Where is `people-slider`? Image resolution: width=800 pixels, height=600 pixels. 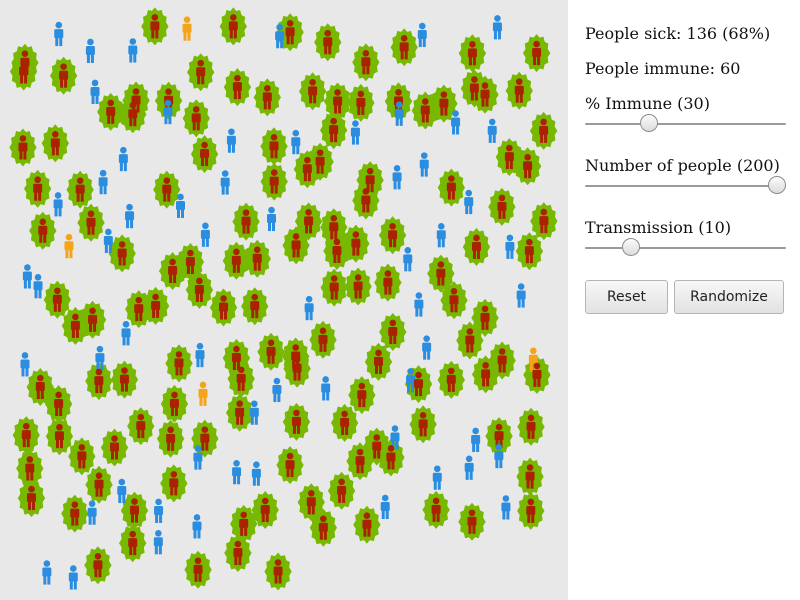
people-slider is located at coordinates (685, 186).